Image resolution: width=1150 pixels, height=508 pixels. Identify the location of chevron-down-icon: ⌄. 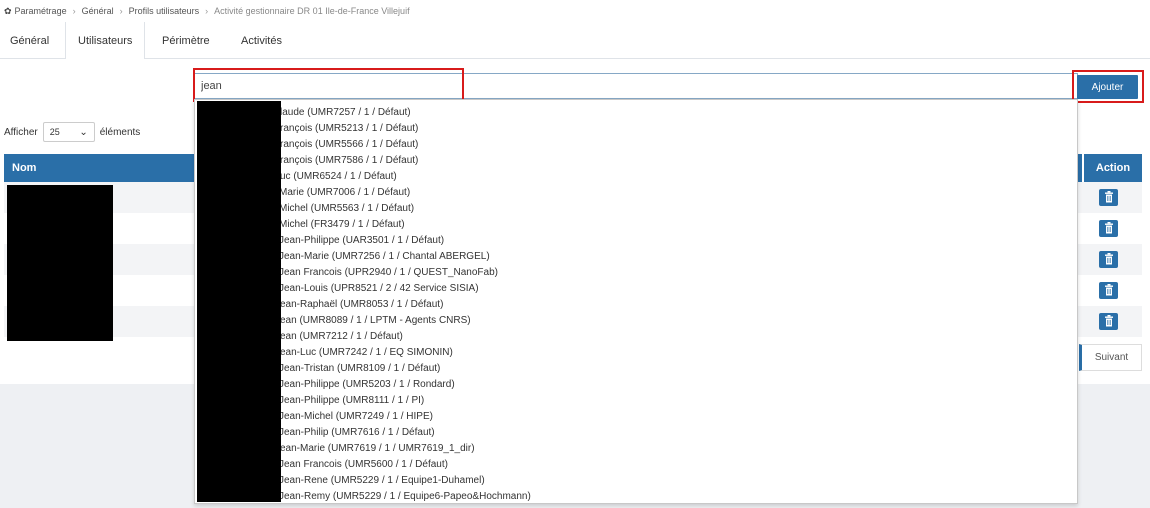
(83, 132).